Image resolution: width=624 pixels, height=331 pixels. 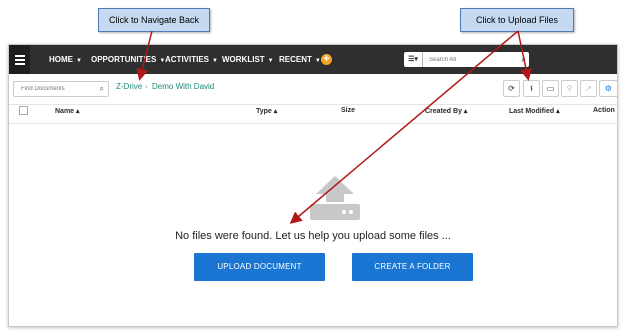 What do you see at coordinates (187, 59) in the screenshot?
I see `nav-activities-label: ACTIVITIES` at bounding box center [187, 59].